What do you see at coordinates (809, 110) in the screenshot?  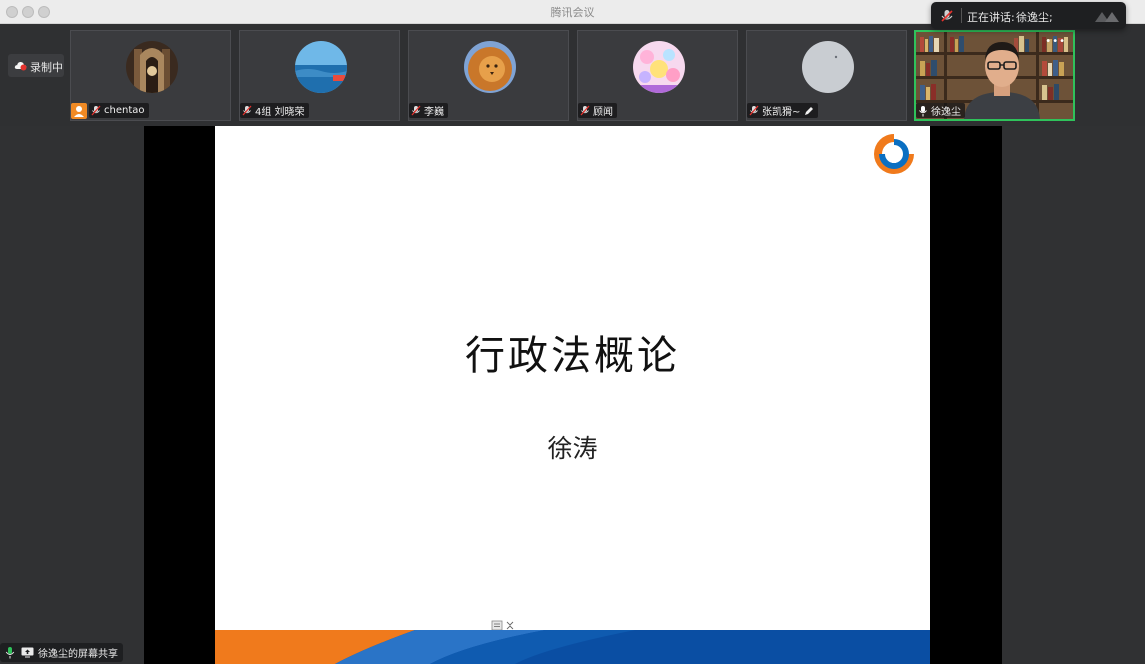 I see `pencil-icon` at bounding box center [809, 110].